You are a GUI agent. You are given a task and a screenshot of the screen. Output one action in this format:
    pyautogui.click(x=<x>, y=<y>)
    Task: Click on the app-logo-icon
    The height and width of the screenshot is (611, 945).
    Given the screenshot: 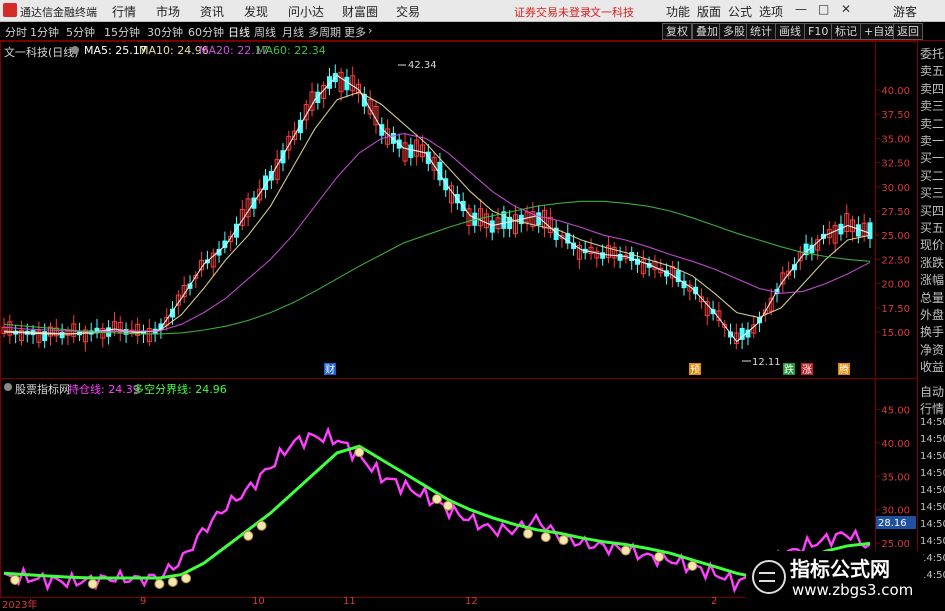 What is the action you would take?
    pyautogui.click(x=10, y=10)
    